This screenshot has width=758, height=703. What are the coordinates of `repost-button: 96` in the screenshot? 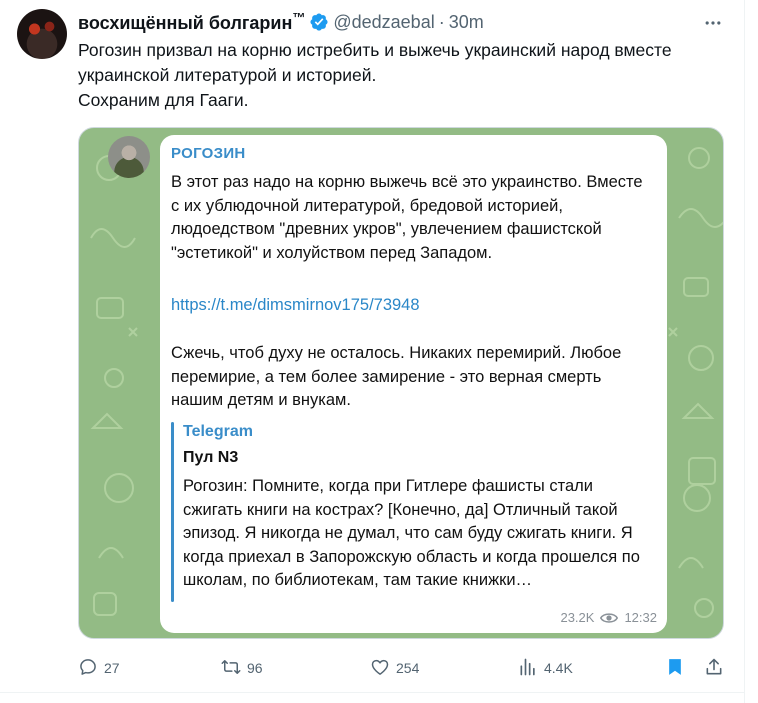 It's located at (242, 668).